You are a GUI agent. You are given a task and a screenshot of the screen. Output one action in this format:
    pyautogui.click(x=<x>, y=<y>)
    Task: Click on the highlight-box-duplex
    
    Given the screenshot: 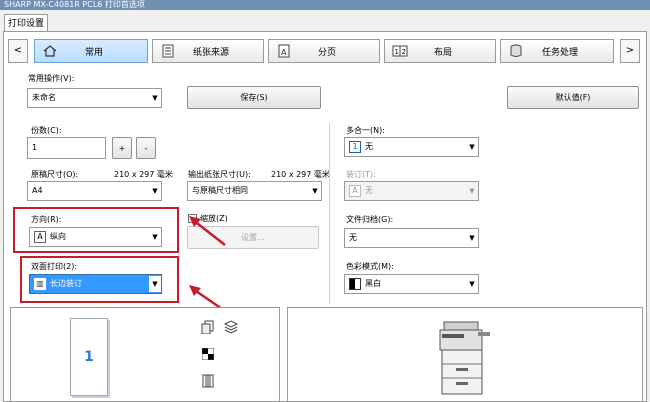 What is the action you would take?
    pyautogui.click(x=99, y=279)
    